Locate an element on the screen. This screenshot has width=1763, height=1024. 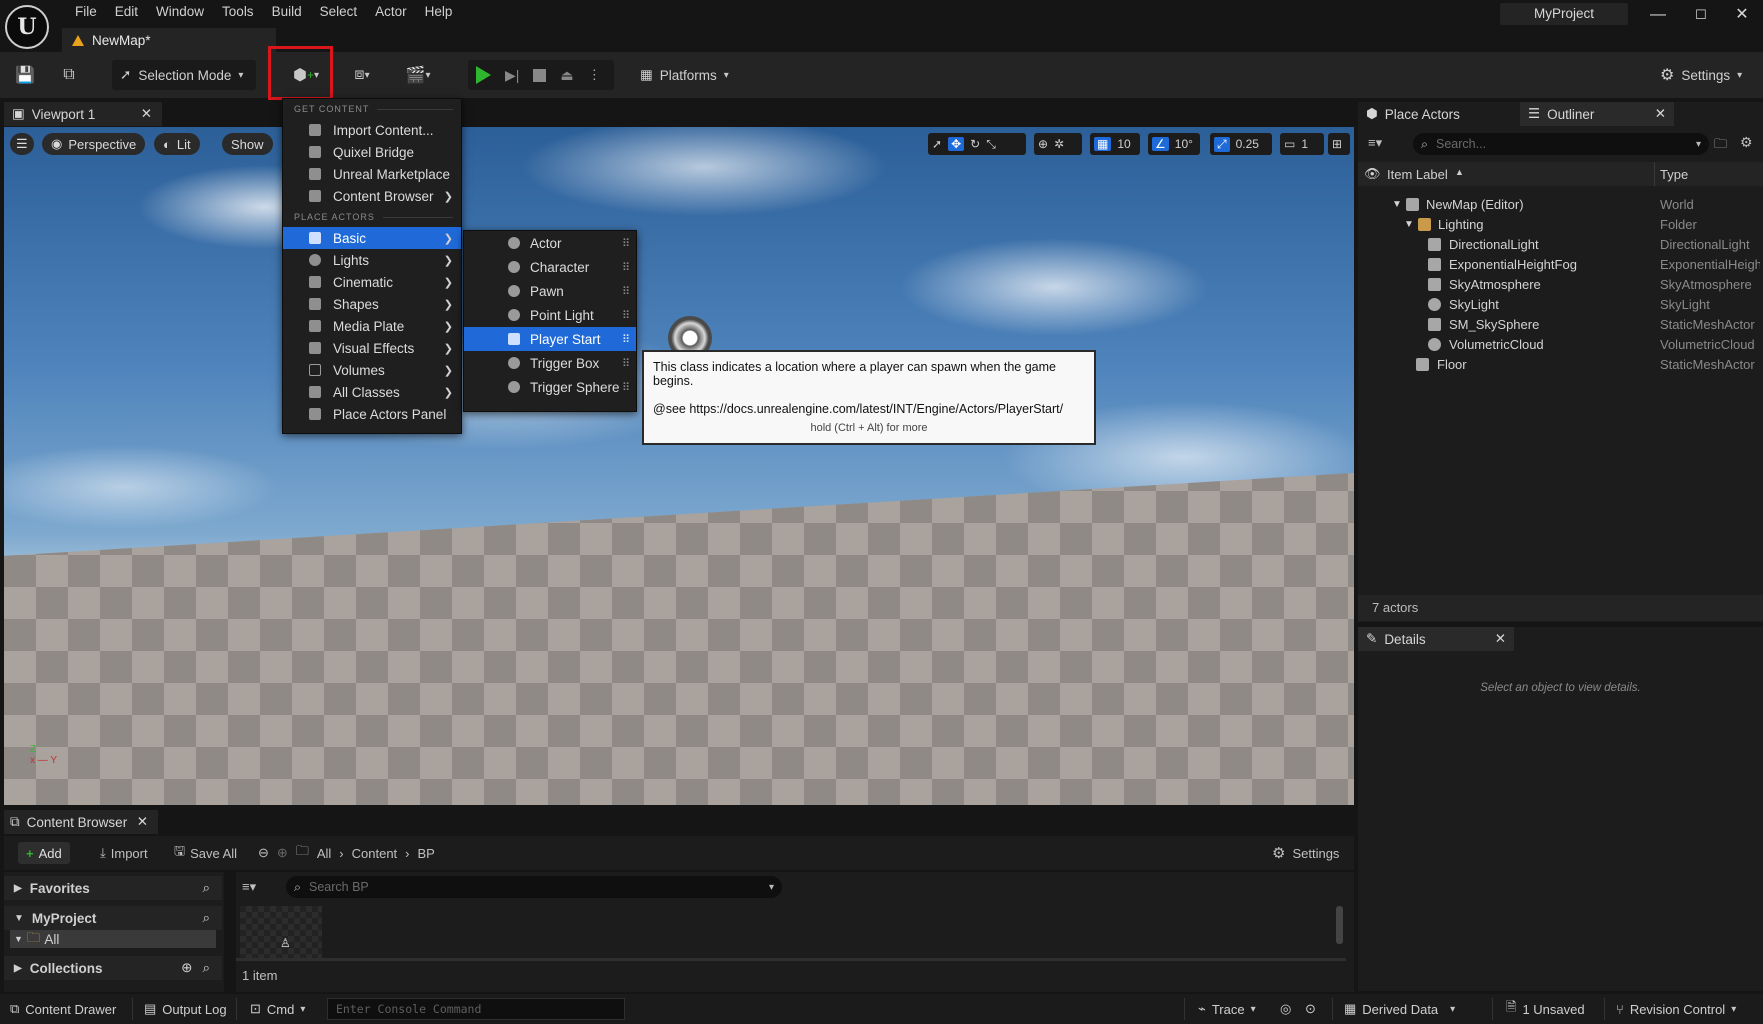
outliner-row: VolumetricCloud VolumetricCloud is located at coordinates (1560, 344).